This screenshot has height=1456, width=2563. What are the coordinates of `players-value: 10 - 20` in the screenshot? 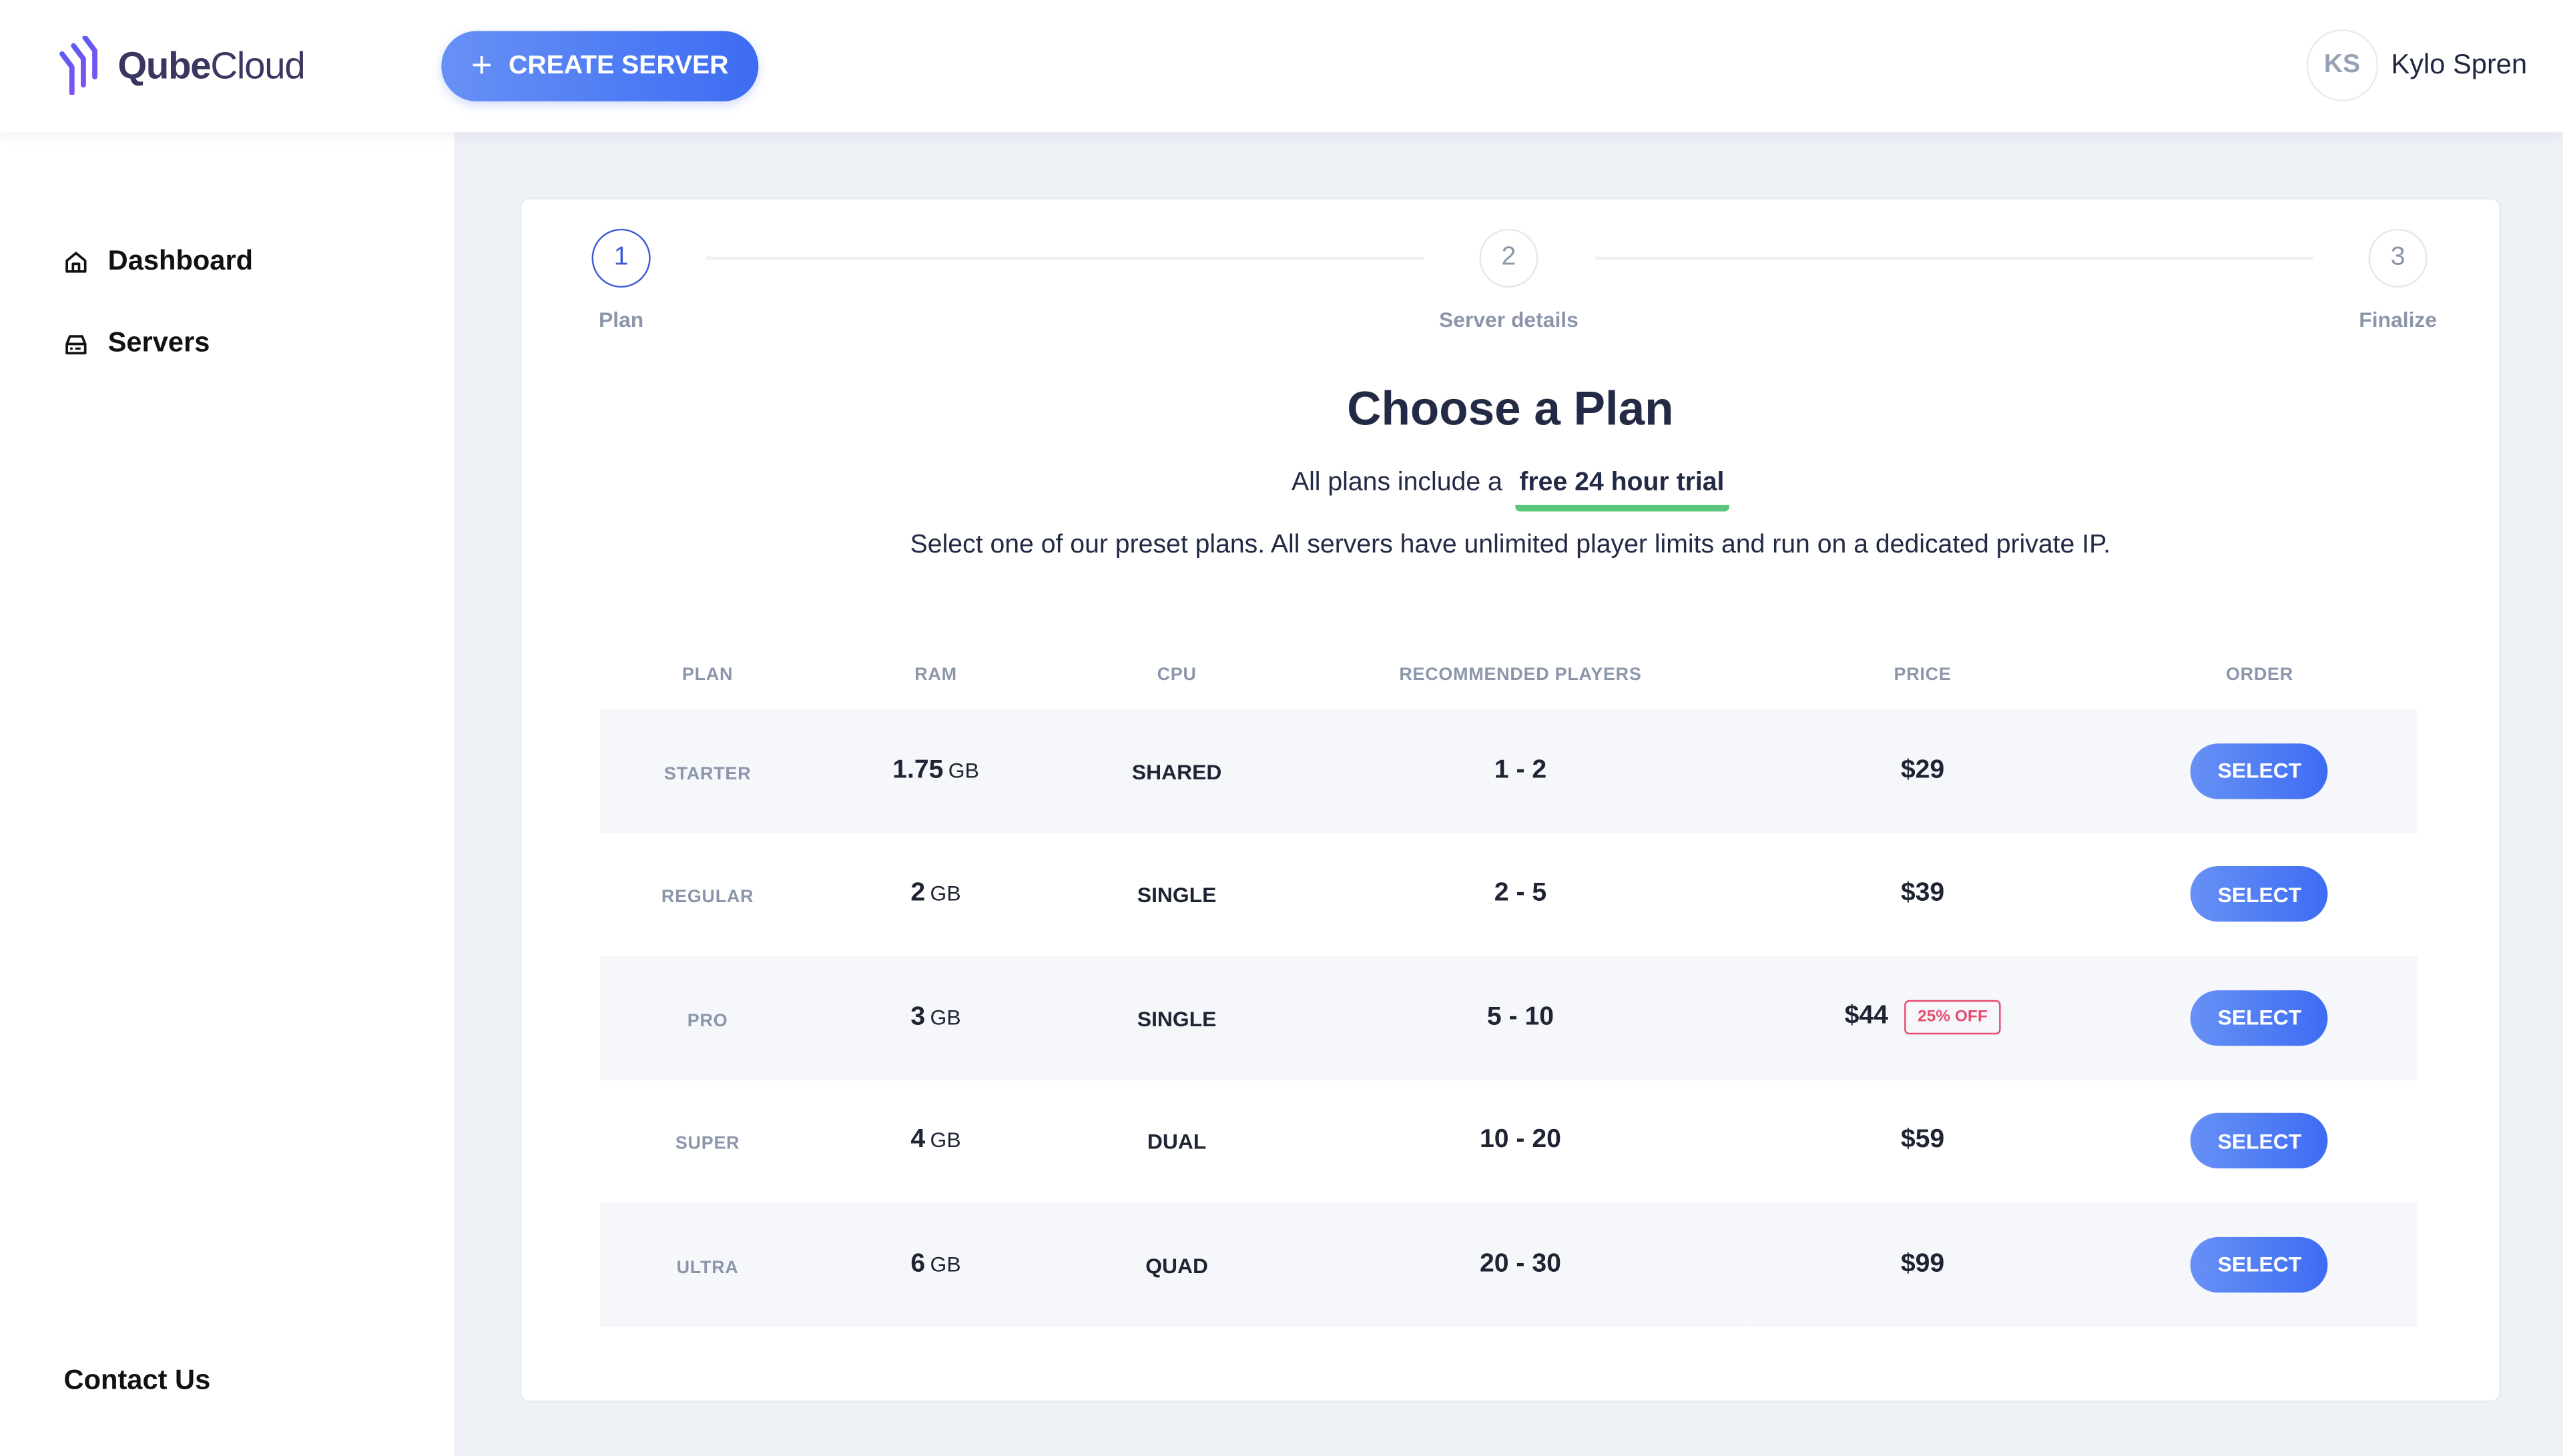 It's located at (1520, 1140).